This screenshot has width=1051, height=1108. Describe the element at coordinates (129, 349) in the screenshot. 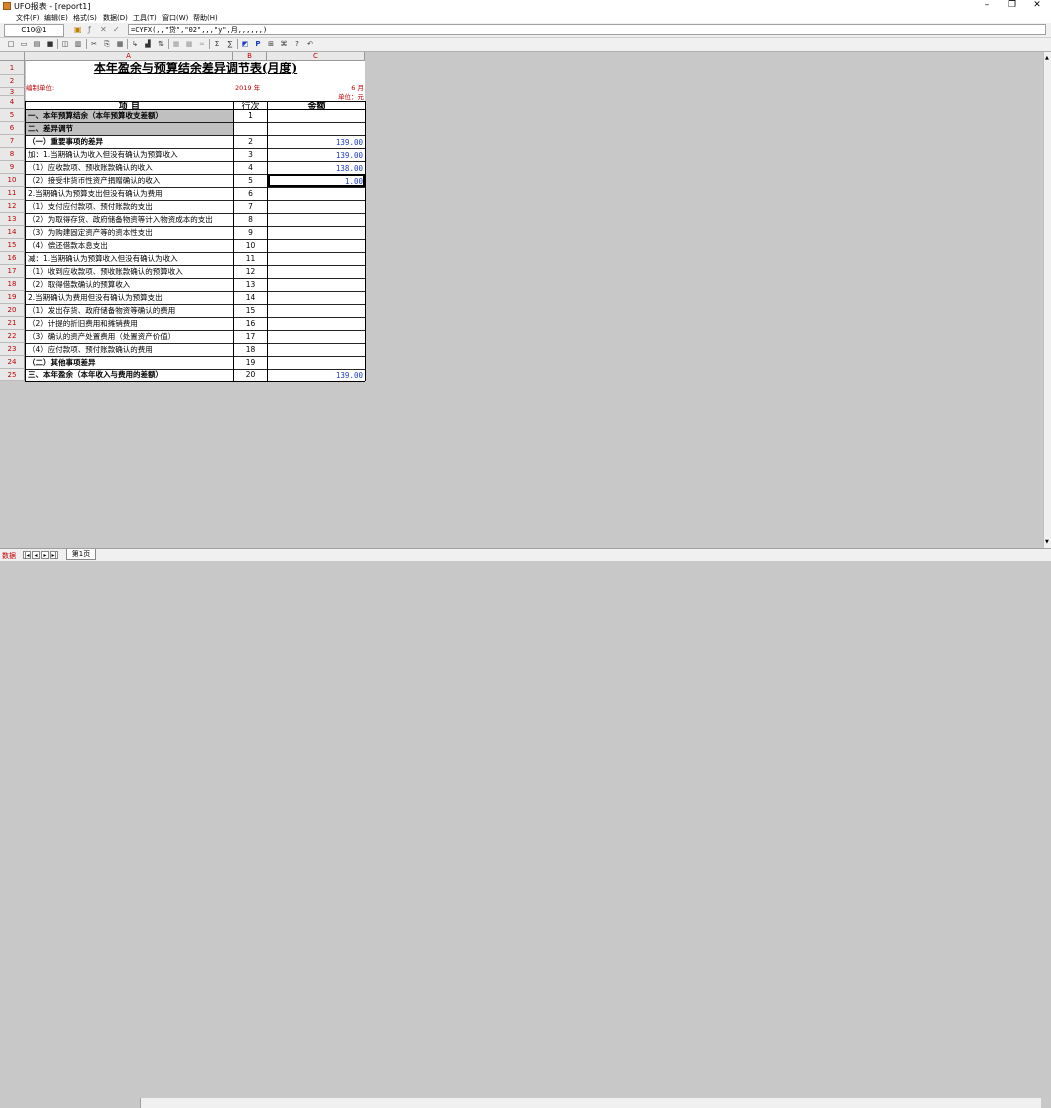

I see `item-cell: （4）应付款项、预付账款确认的费用` at that location.